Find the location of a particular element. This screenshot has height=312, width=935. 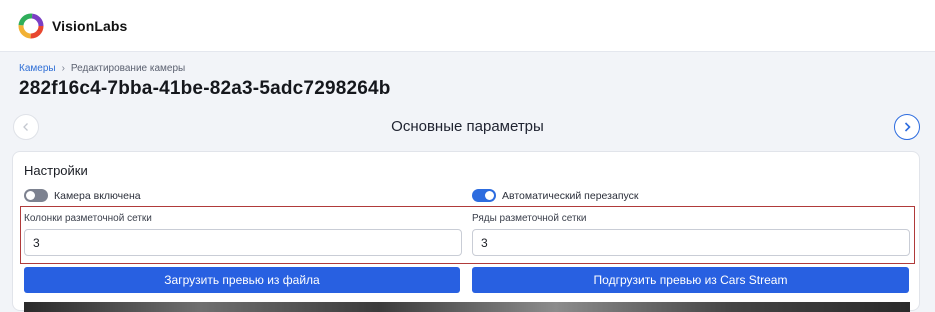

camera-enabled-label: Камера включена is located at coordinates (97, 195).